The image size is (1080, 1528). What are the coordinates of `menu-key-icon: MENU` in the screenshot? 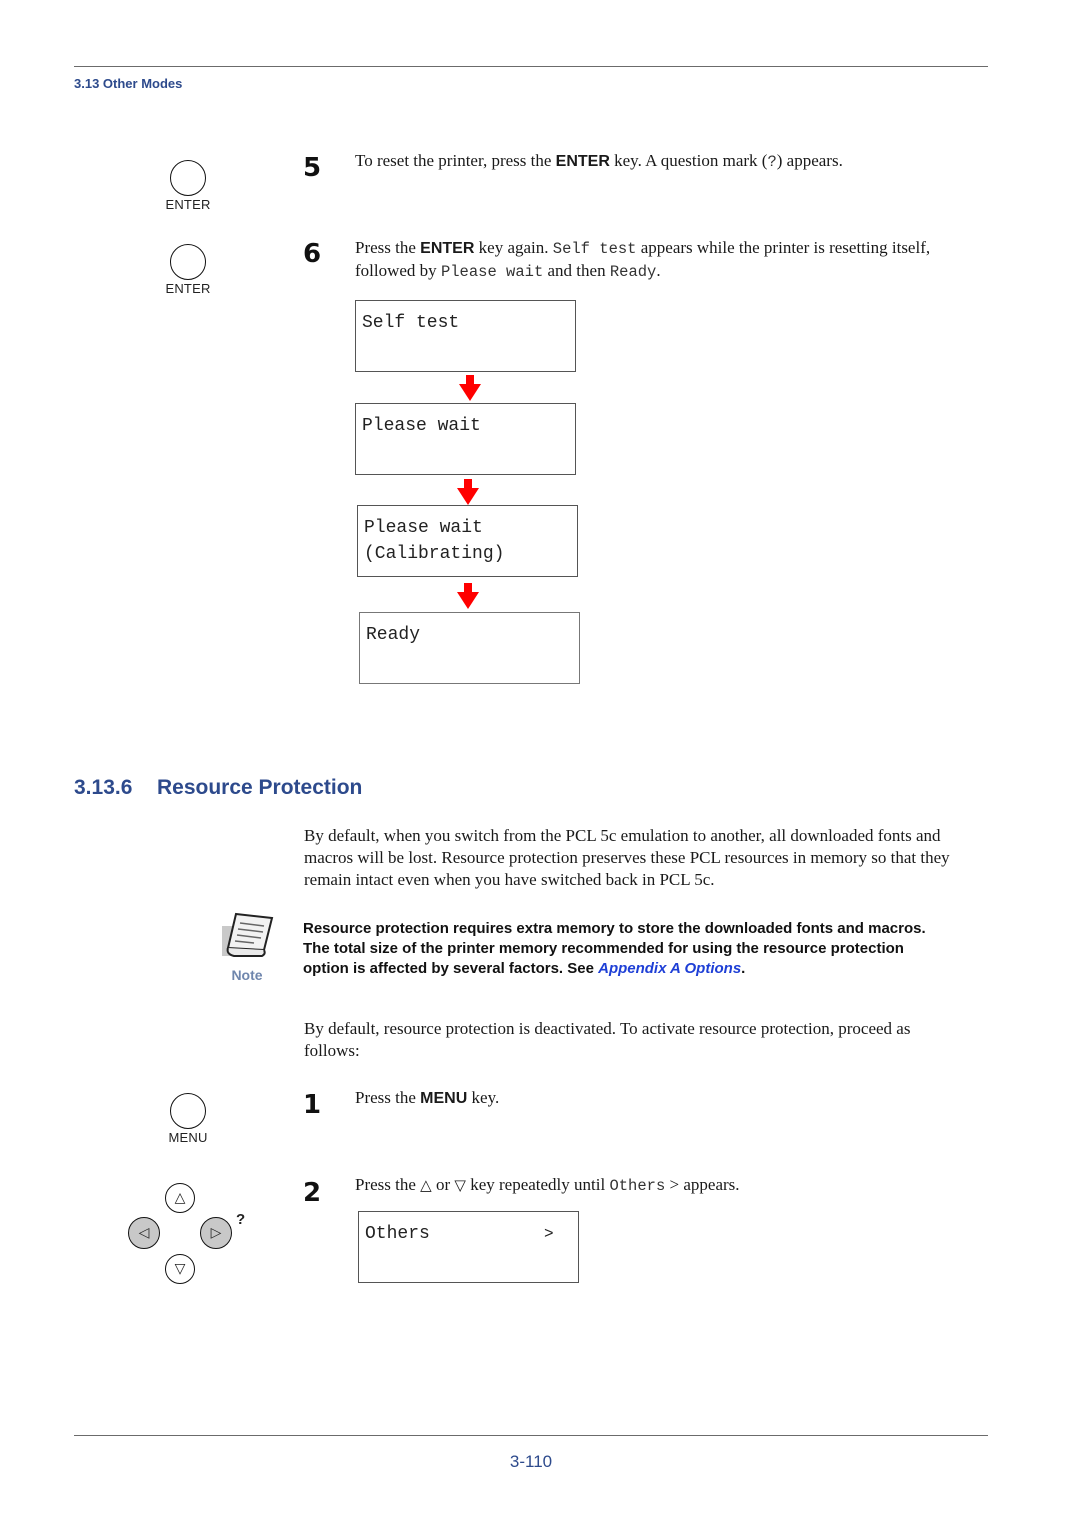 It's located at (188, 1119).